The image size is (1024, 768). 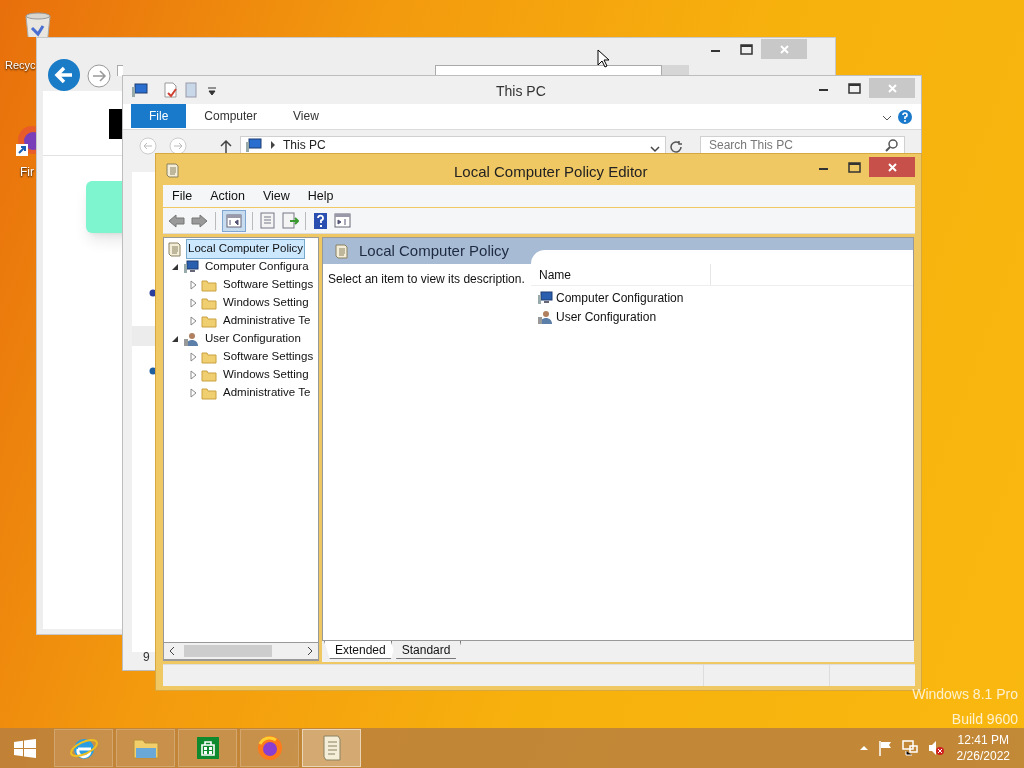 I want to click on ribbon-tab: View, so click(x=306, y=116).